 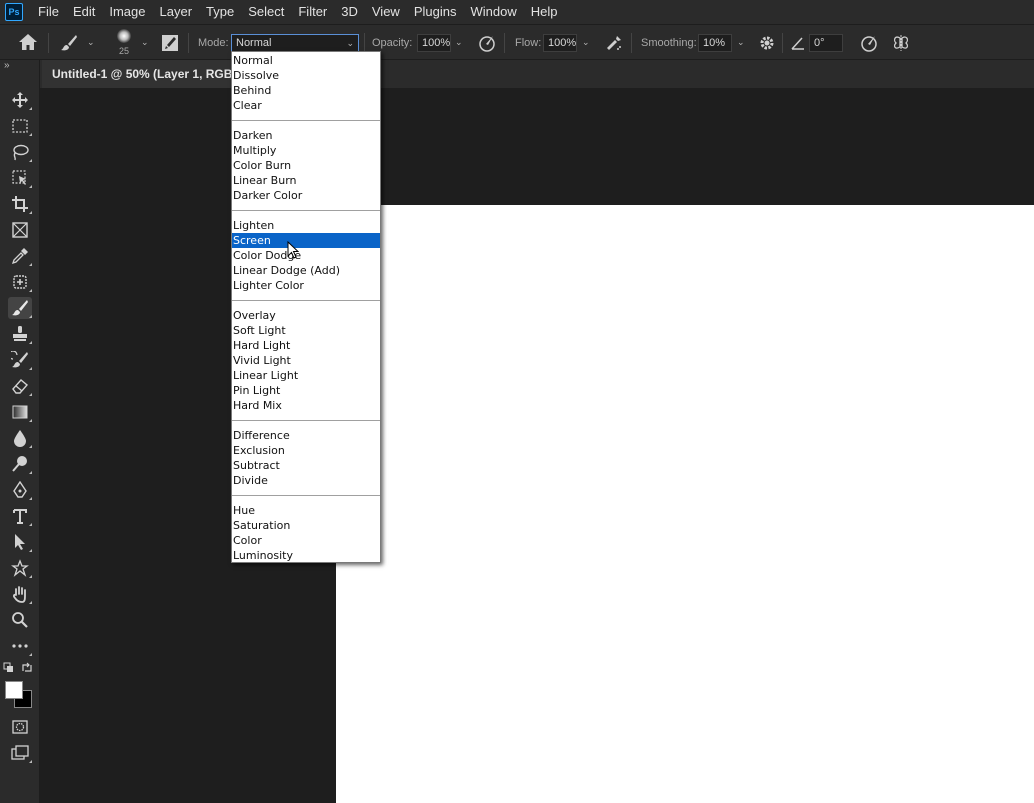 What do you see at coordinates (685, 146) in the screenshot?
I see `document-area-top` at bounding box center [685, 146].